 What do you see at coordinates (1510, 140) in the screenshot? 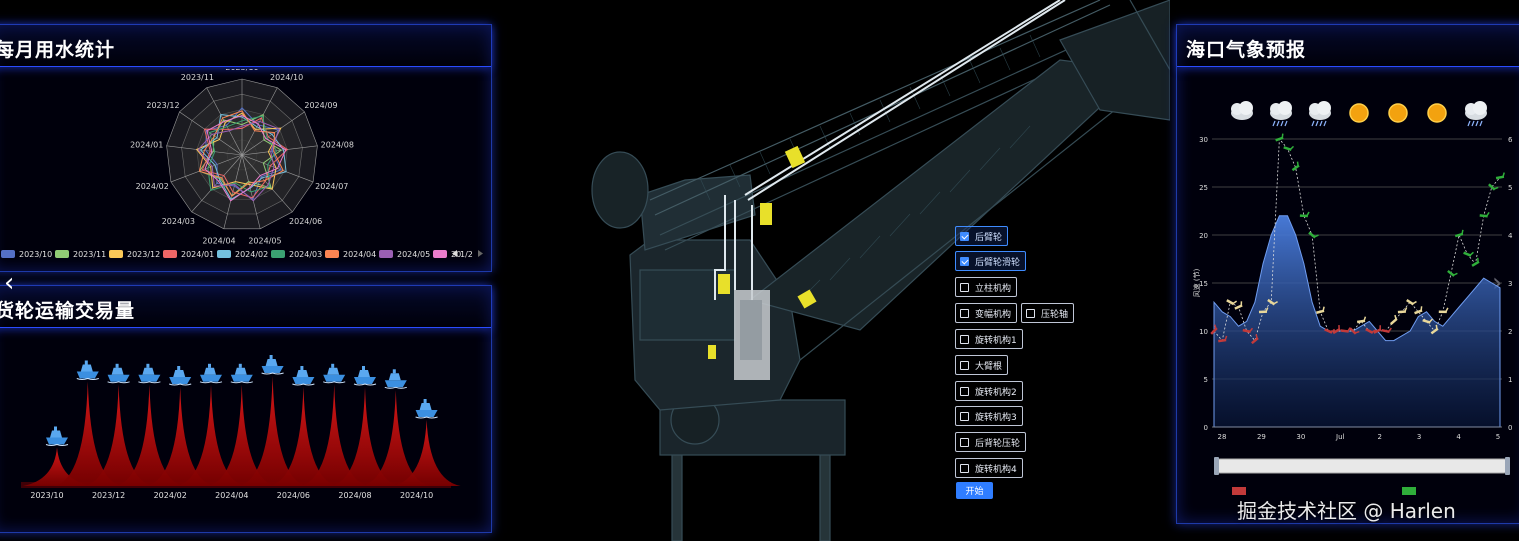
I see `weather-y-right-tick: 6` at bounding box center [1510, 140].